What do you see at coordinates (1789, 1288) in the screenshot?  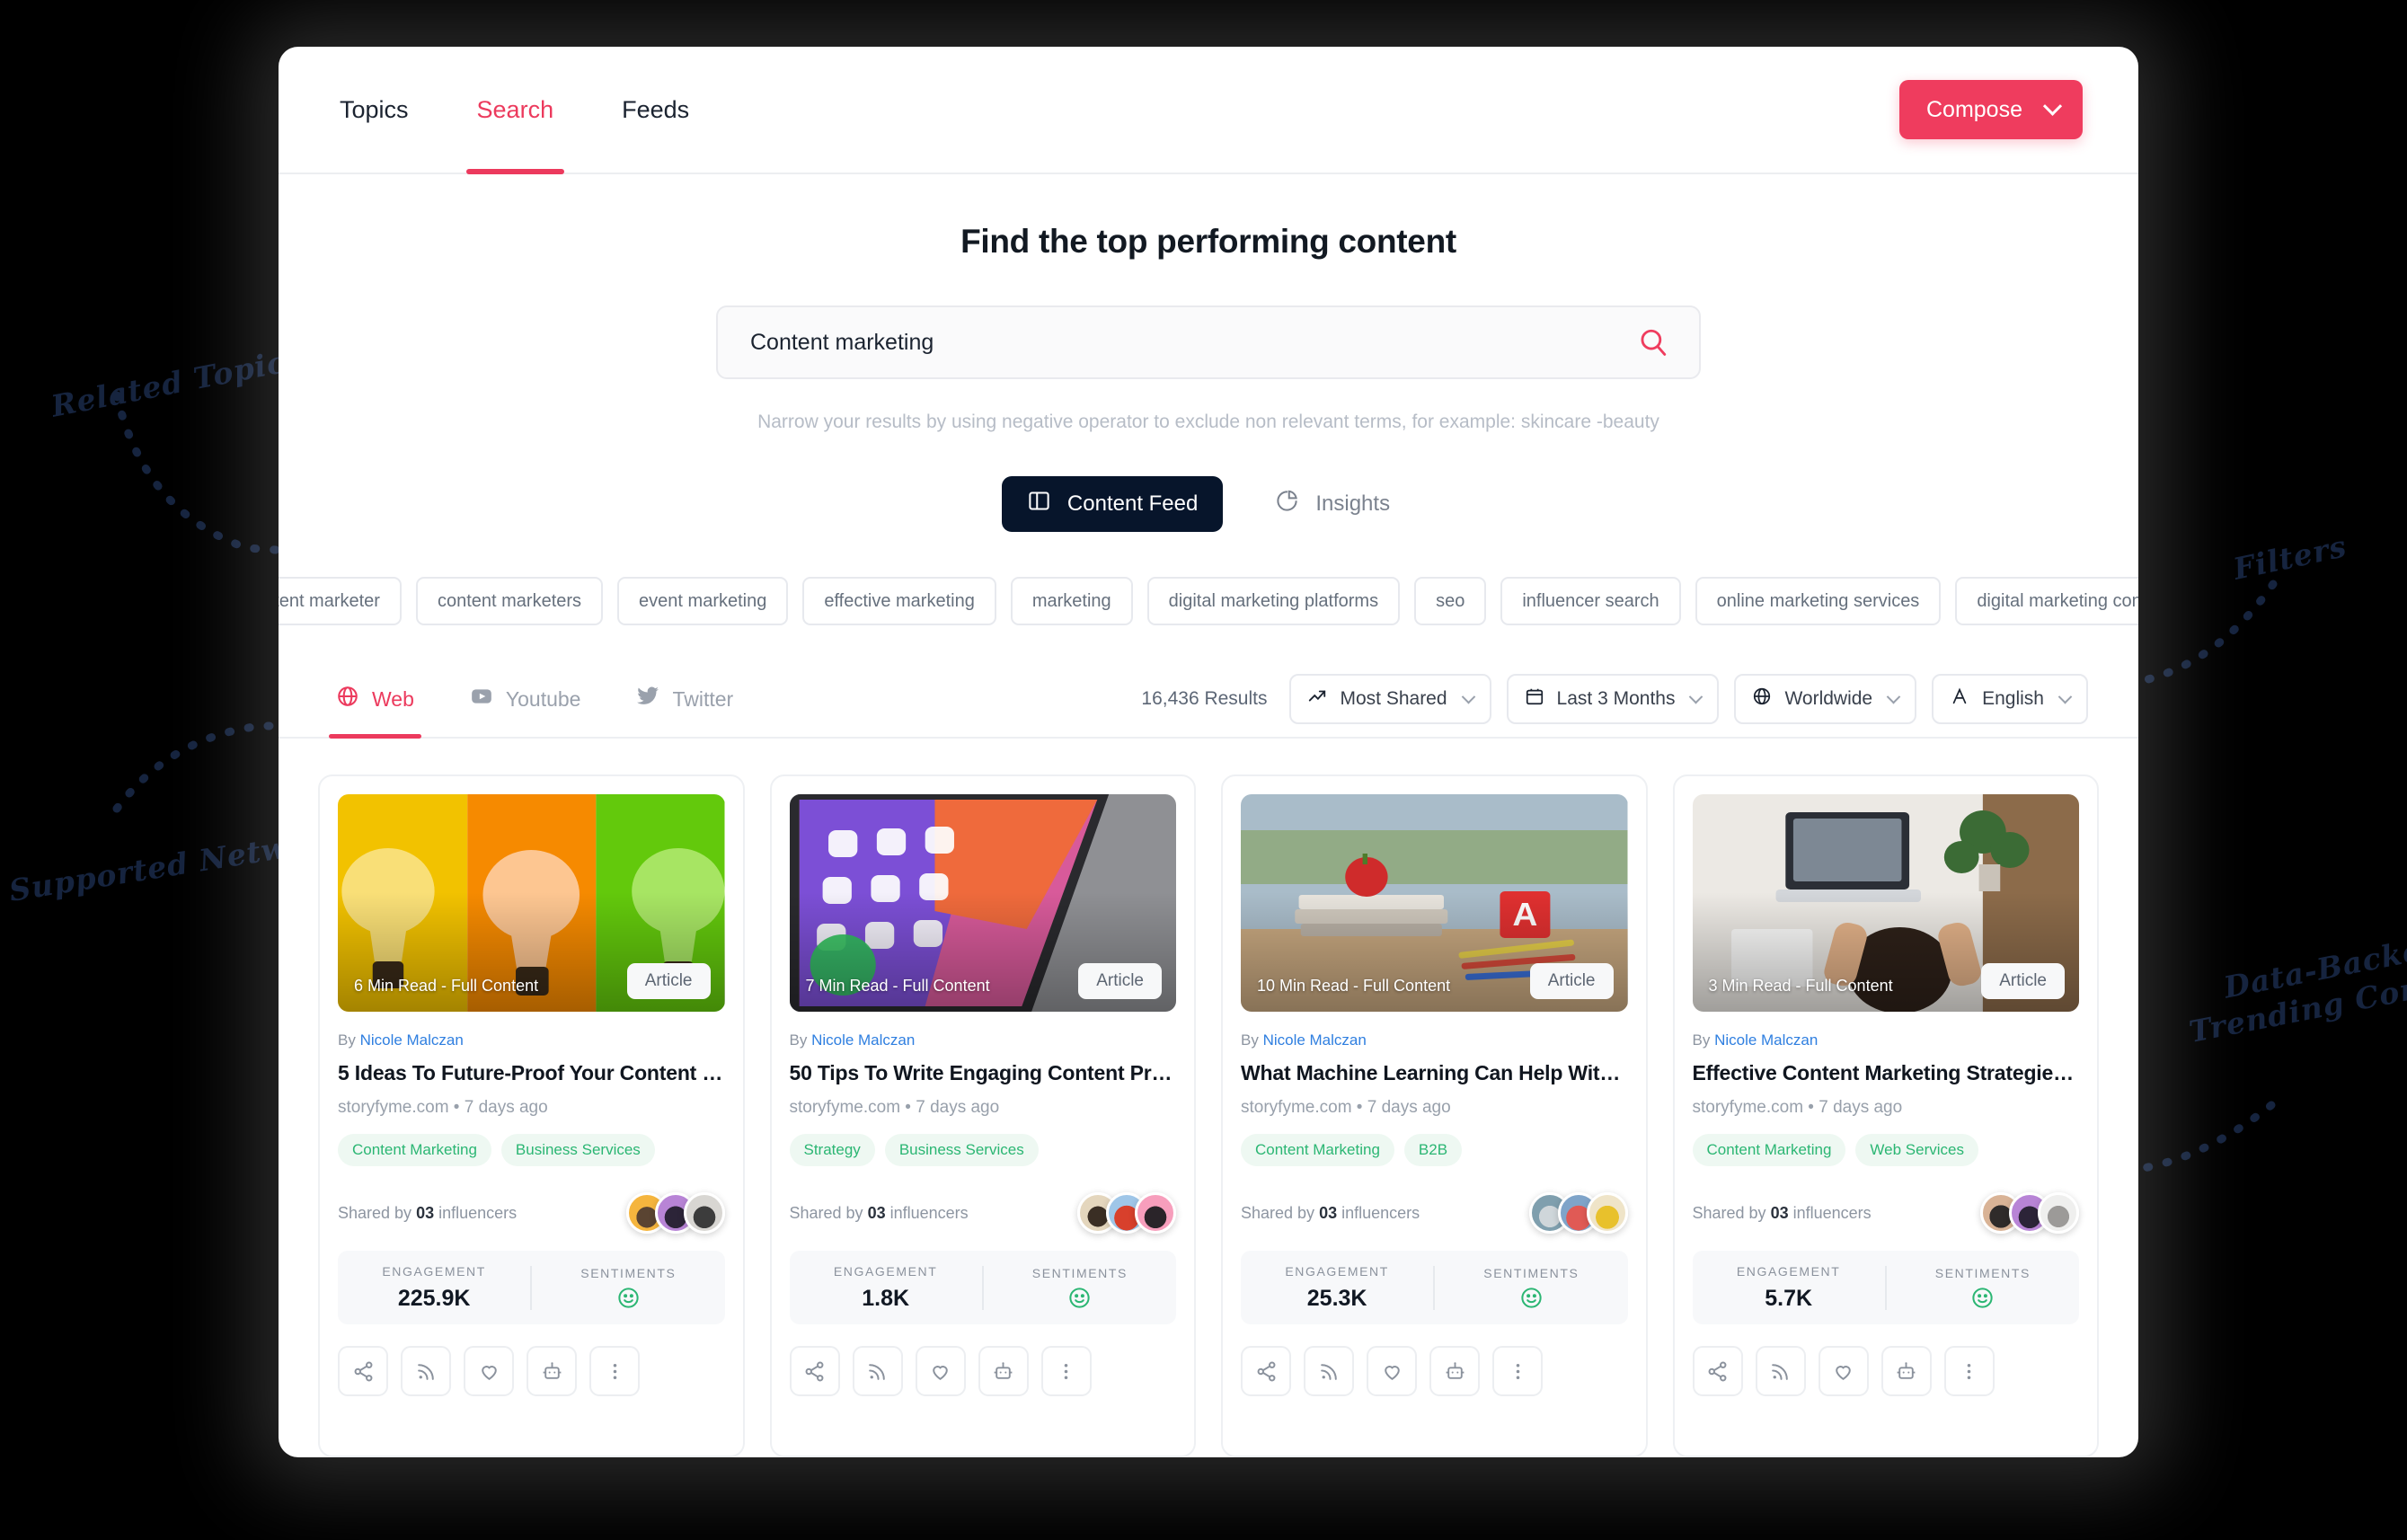 I see `engagement-stat: ENGAGEMENT 5.7K` at bounding box center [1789, 1288].